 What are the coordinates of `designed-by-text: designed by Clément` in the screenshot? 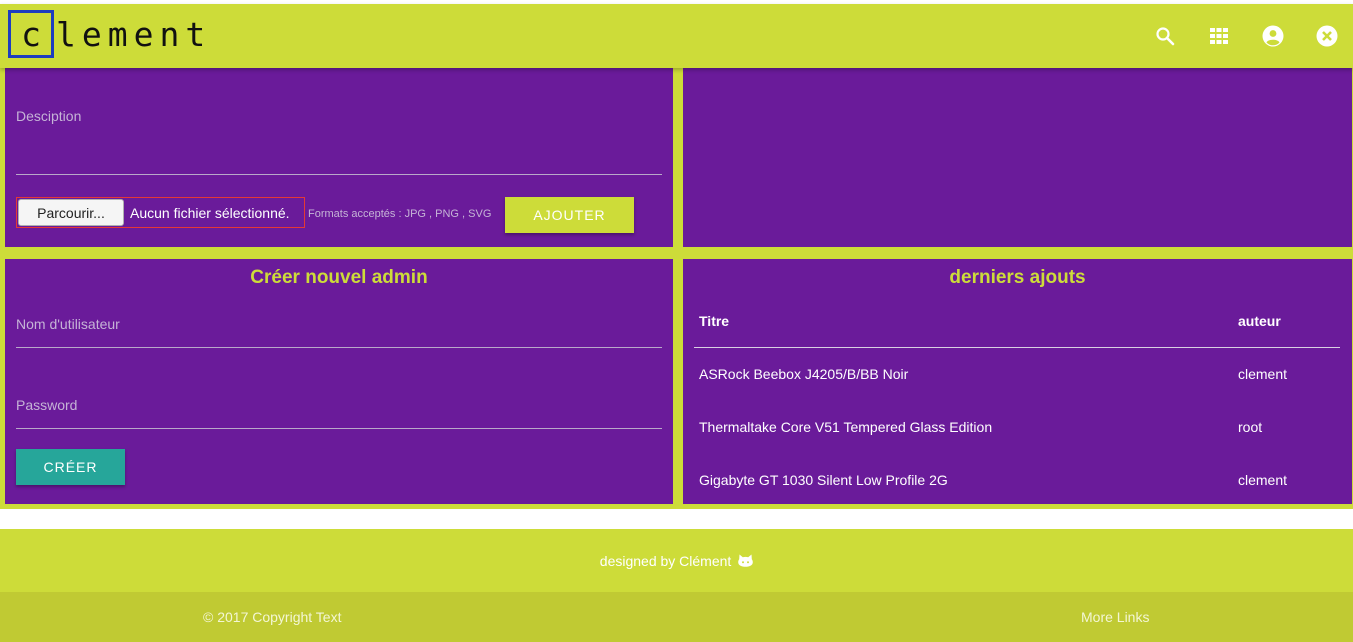 It's located at (665, 561).